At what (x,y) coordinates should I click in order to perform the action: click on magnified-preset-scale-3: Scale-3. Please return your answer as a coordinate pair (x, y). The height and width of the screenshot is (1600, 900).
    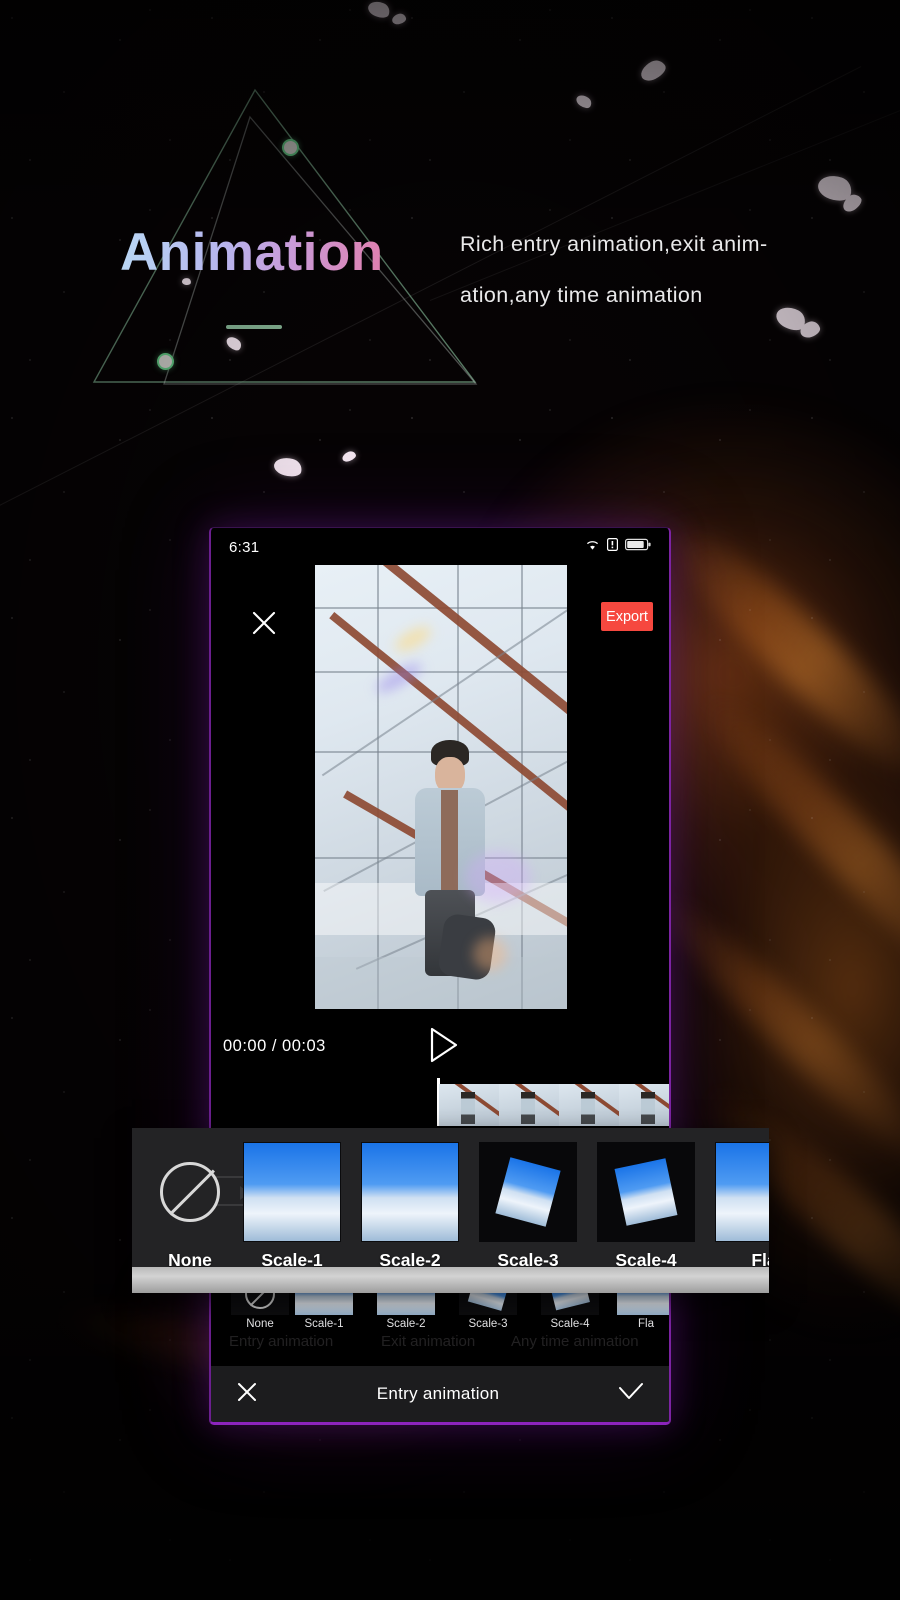
    Looking at the image, I should click on (528, 1206).